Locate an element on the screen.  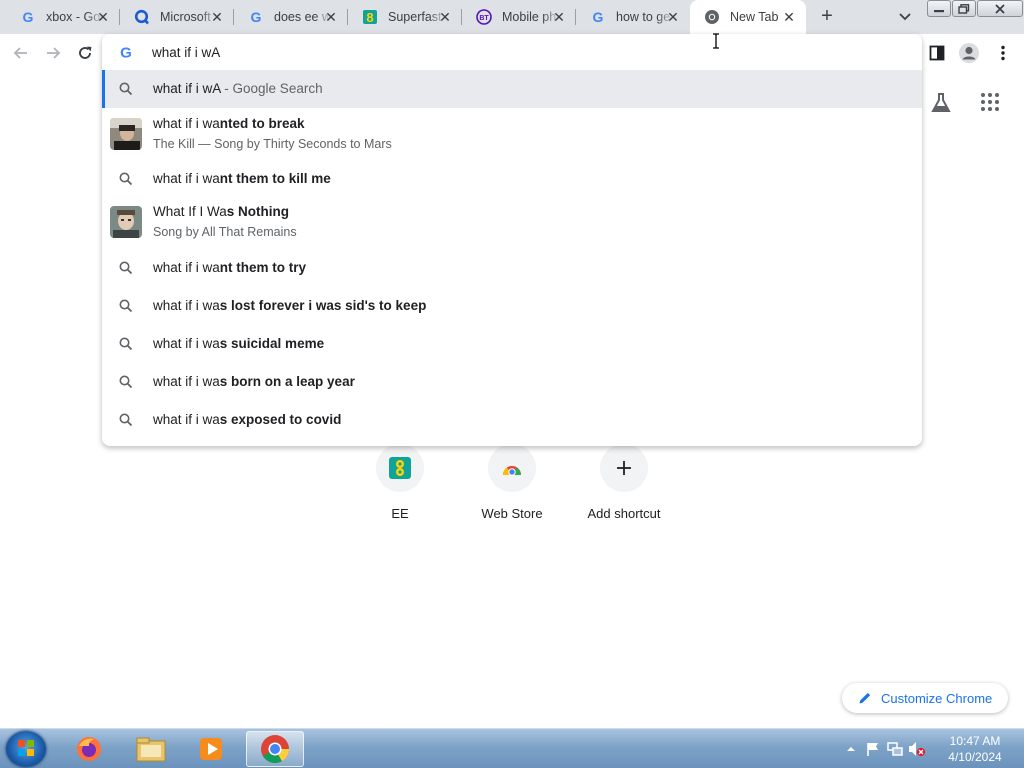
shortcut-web-store: Web Store is located at coordinates (512, 482).